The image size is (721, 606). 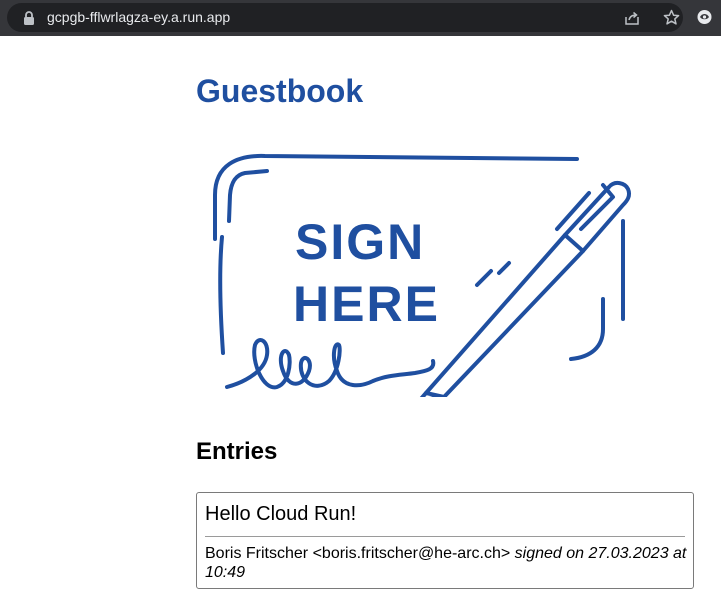 I want to click on browser-toolbar: gcpgb-fflwrlagza-ey.a.run.app, so click(x=360, y=18).